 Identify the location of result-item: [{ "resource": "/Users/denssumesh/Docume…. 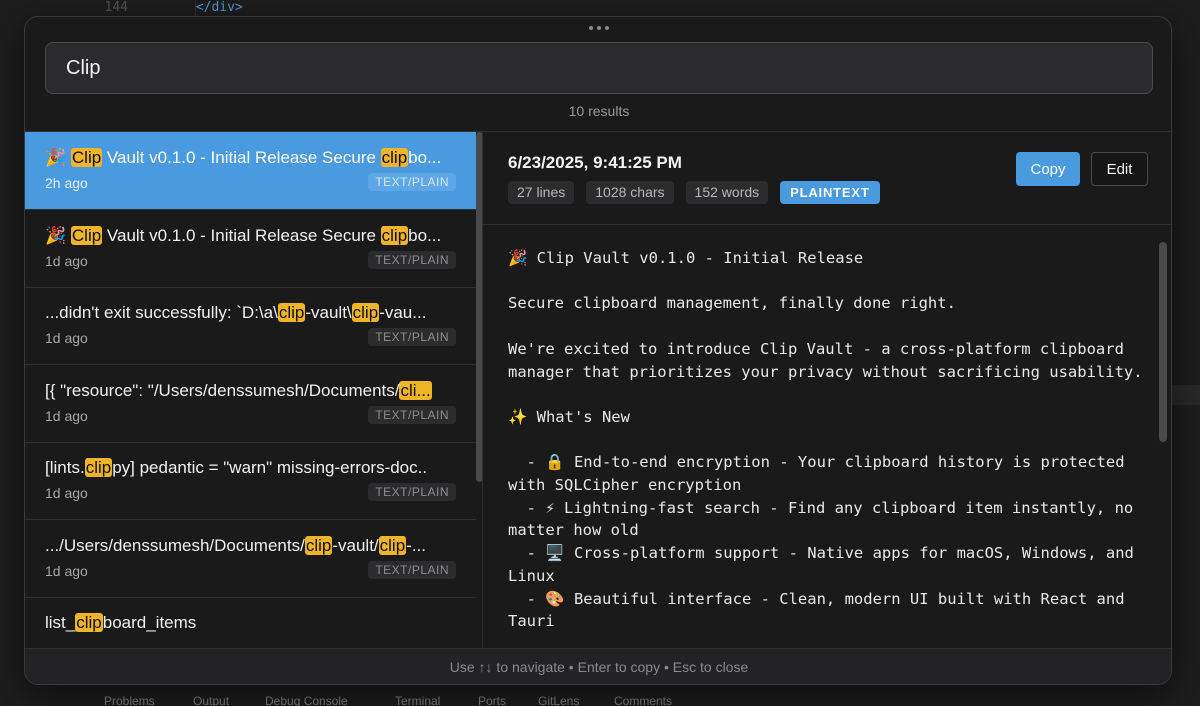
(250, 404).